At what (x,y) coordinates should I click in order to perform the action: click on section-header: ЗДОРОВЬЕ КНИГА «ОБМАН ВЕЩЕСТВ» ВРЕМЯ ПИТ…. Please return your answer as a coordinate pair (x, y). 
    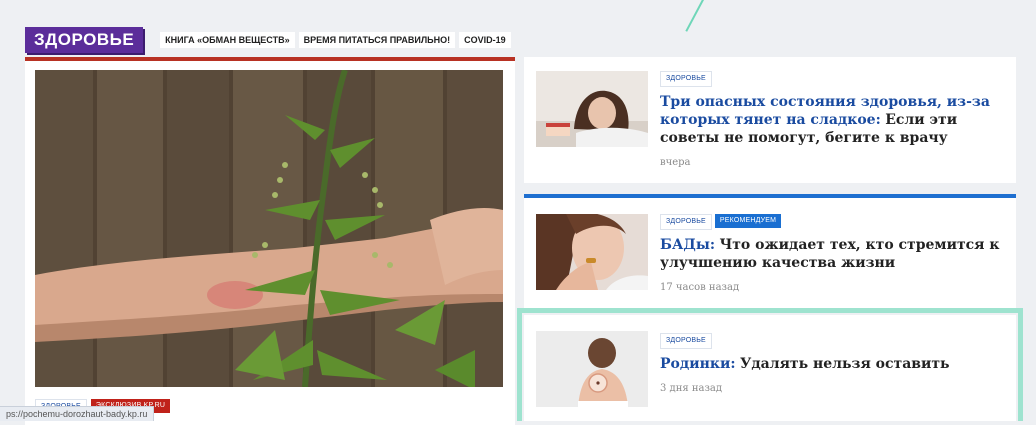
    Looking at the image, I should click on (268, 40).